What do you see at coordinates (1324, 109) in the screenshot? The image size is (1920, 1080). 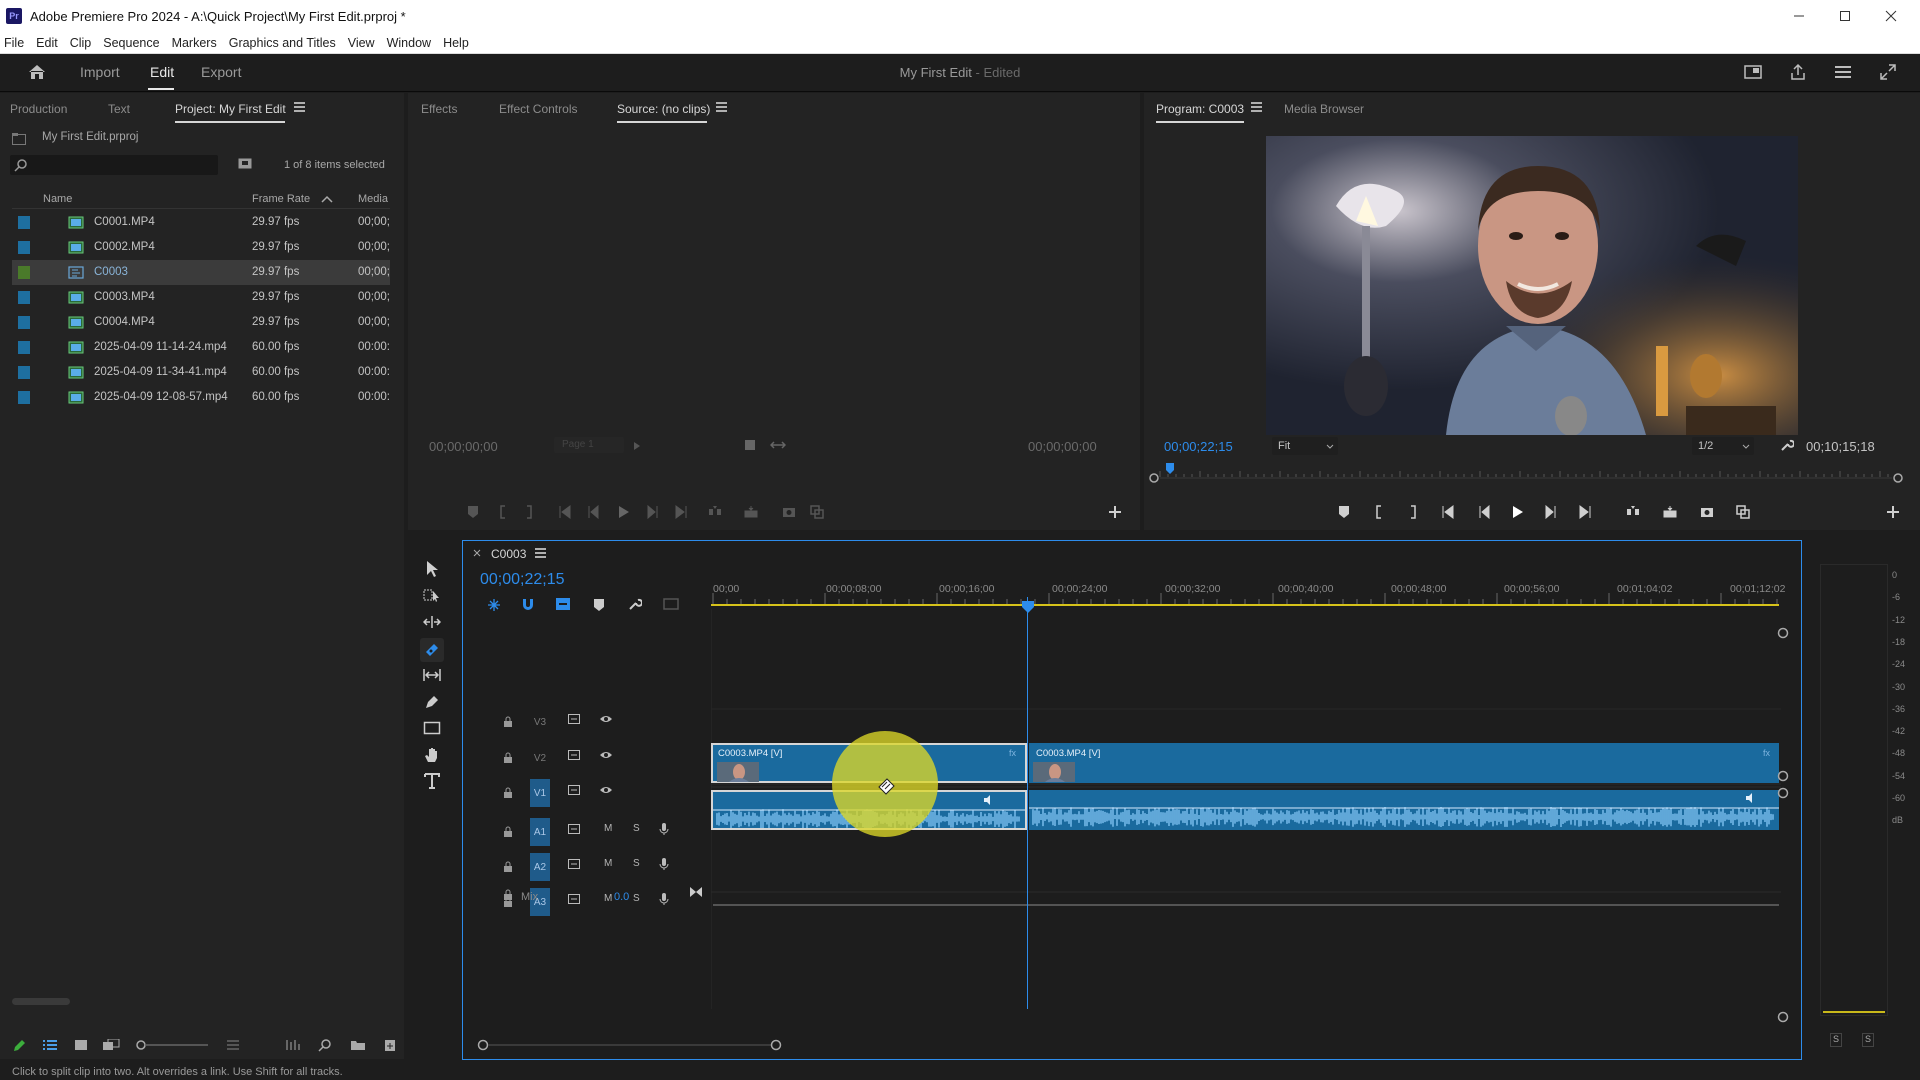 I see `tab-media-browser: Media Browser` at bounding box center [1324, 109].